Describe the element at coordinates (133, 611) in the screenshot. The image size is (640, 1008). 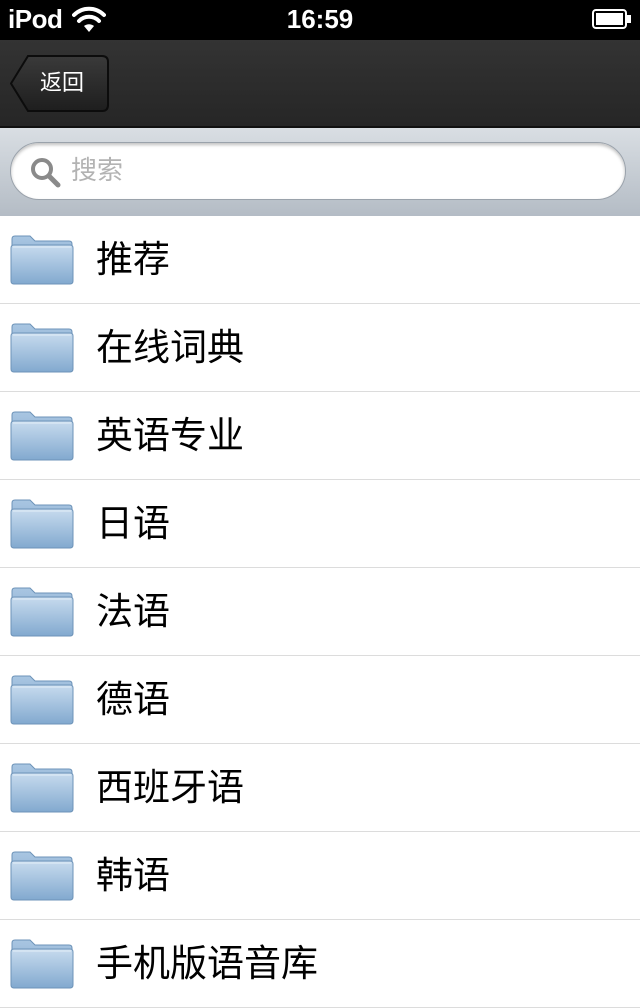
I see `list-item-label: 法语` at that location.